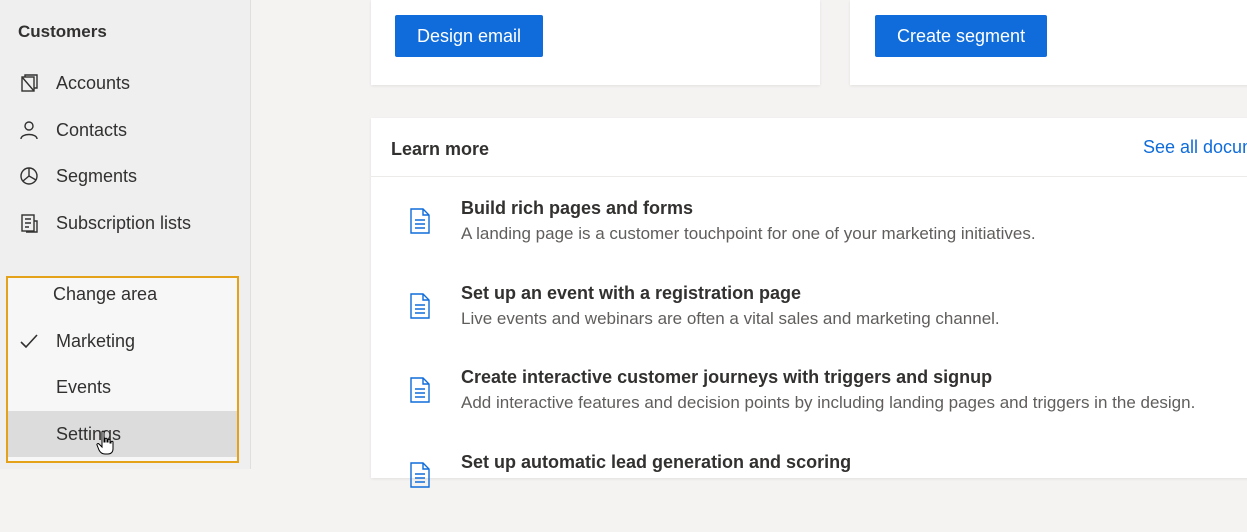 The image size is (1247, 532). What do you see at coordinates (96, 340) in the screenshot?
I see `area-item-label: Marketing` at bounding box center [96, 340].